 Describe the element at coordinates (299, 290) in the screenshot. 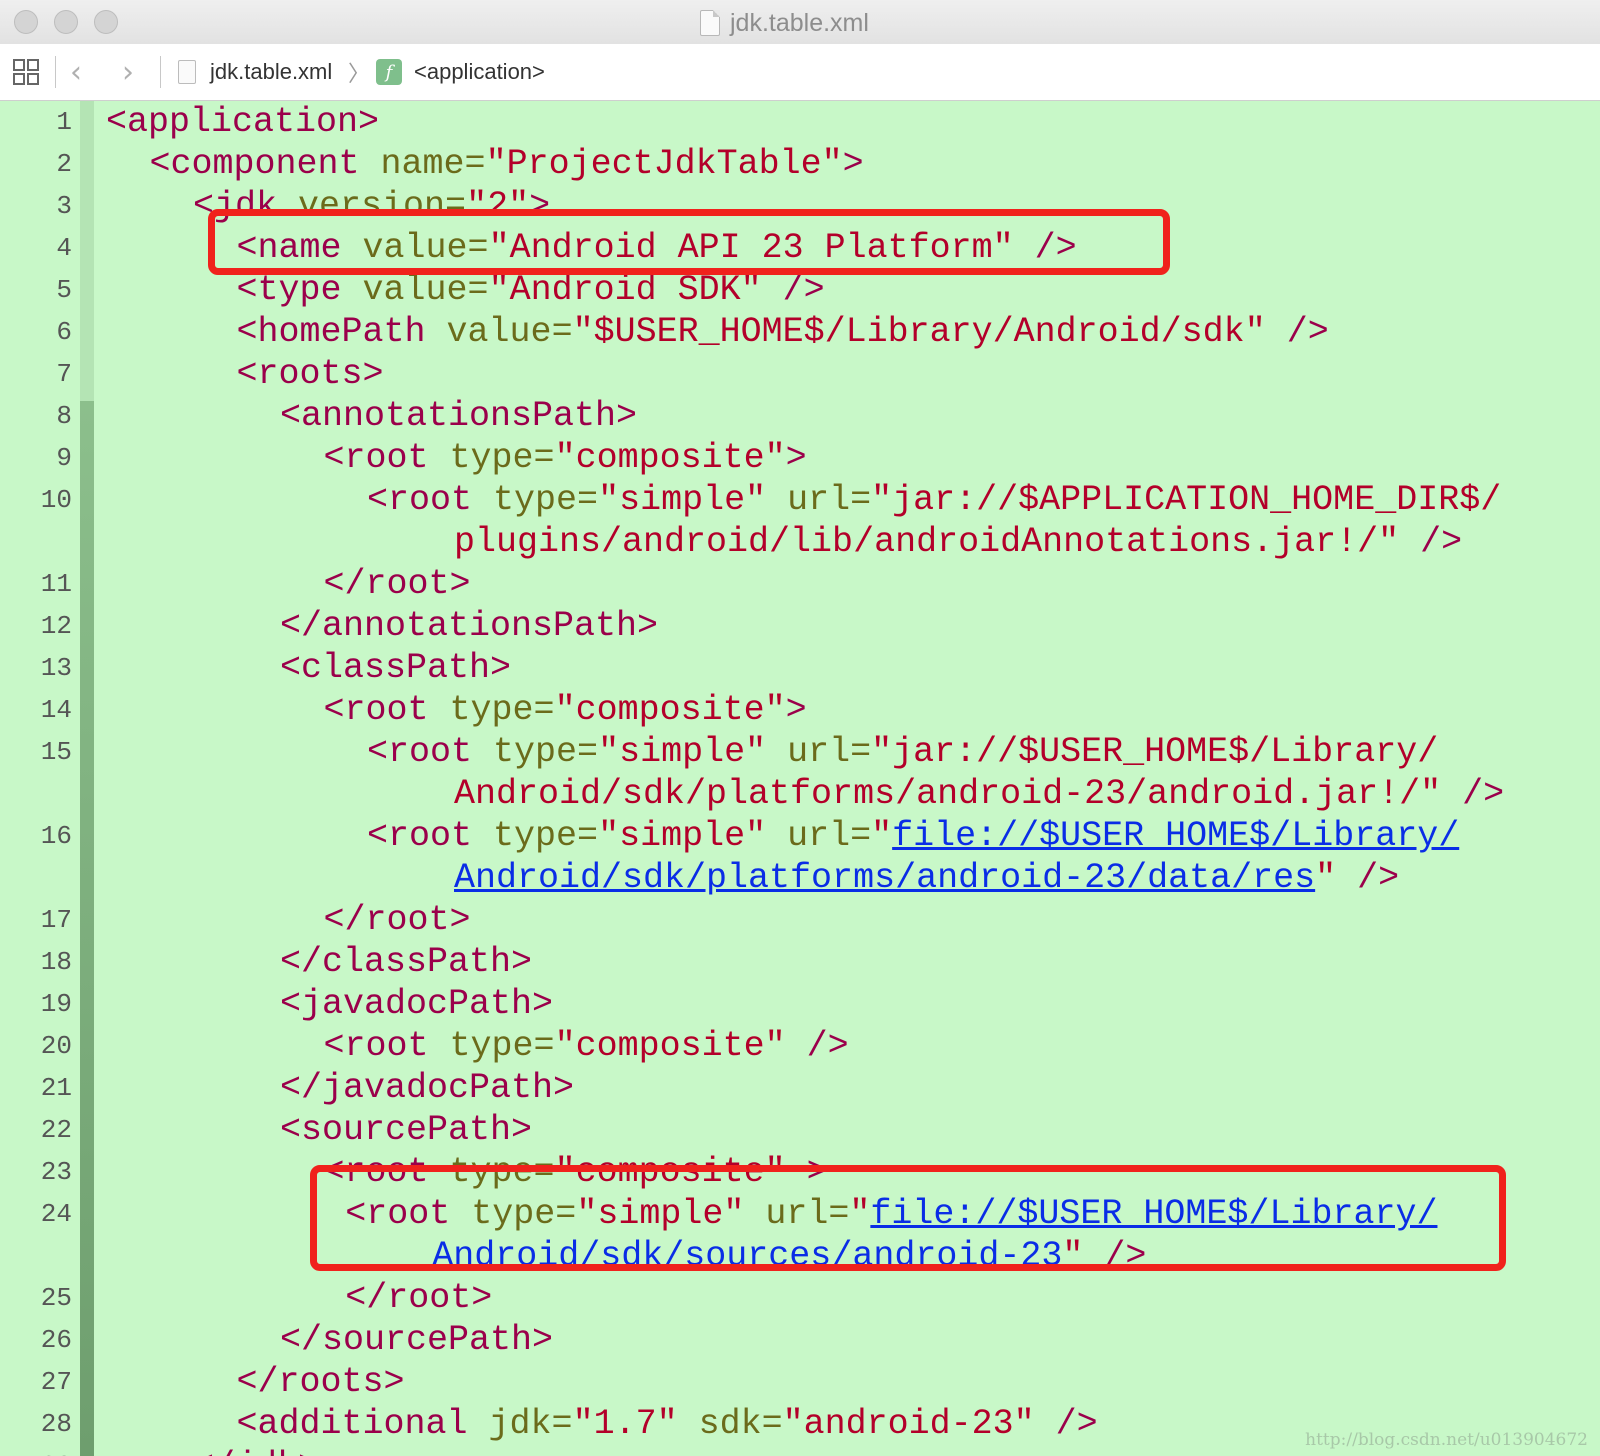

I see `code-token: <type` at that location.